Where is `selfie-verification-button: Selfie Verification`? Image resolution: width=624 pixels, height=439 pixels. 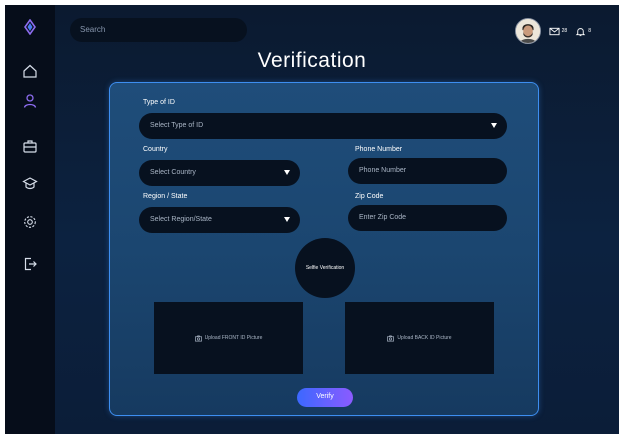 selfie-verification-button: Selfie Verification is located at coordinates (325, 268).